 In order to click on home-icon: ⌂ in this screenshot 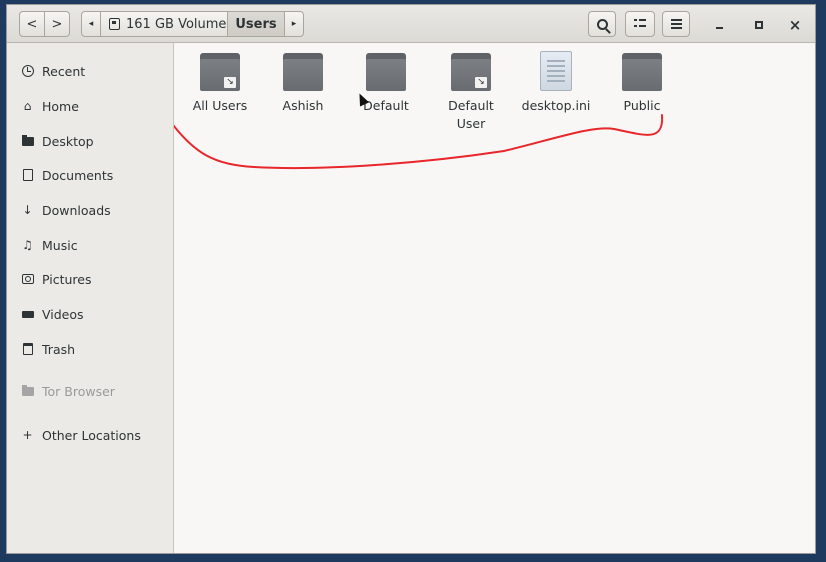, I will do `click(27, 106)`.